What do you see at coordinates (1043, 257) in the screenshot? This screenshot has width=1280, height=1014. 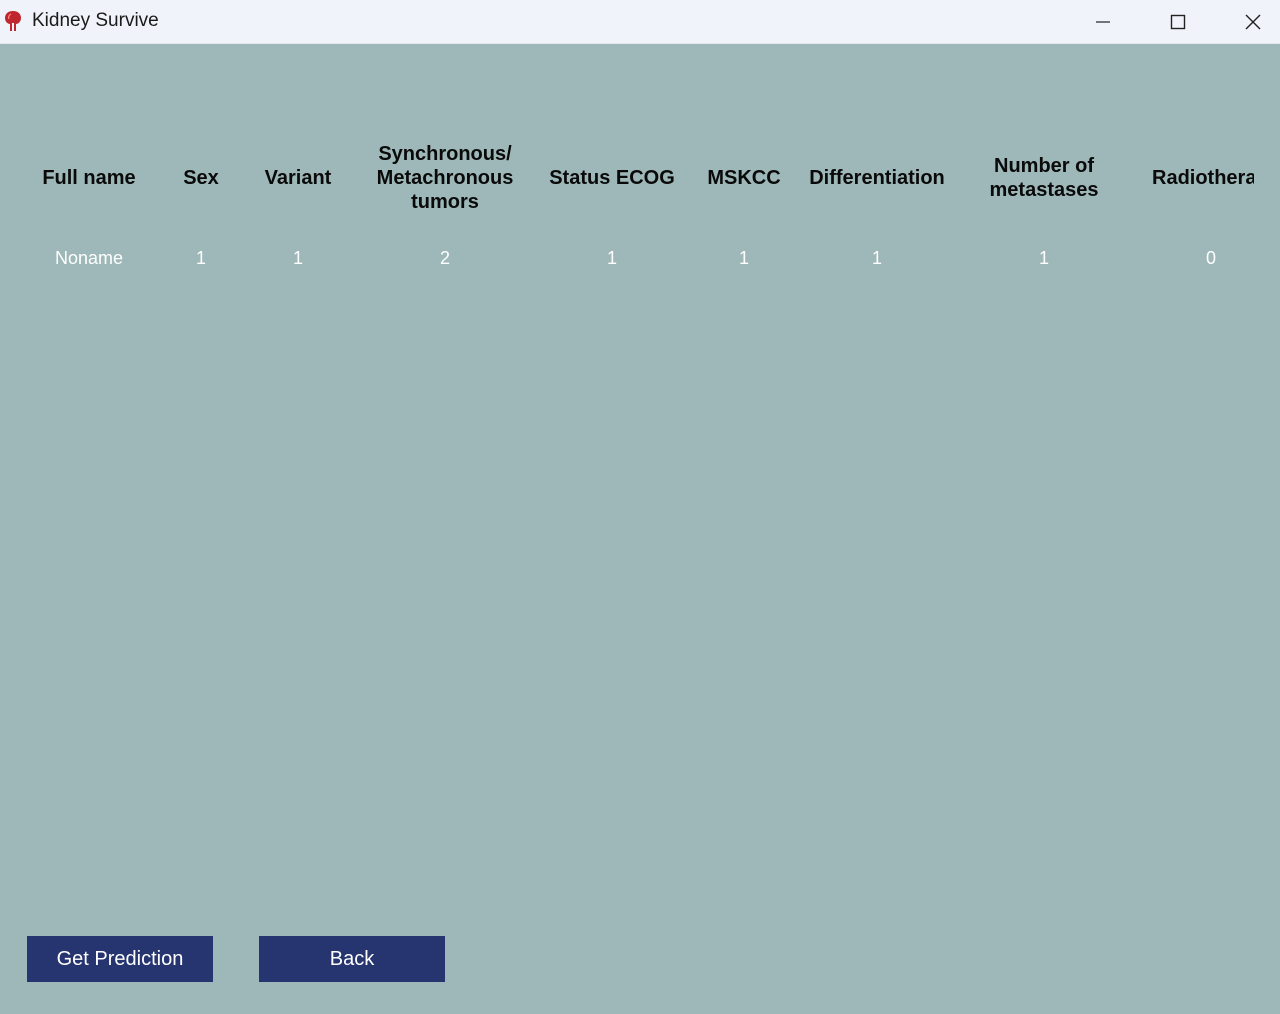 I see `table-cell-number-of-metastases: 1` at bounding box center [1043, 257].